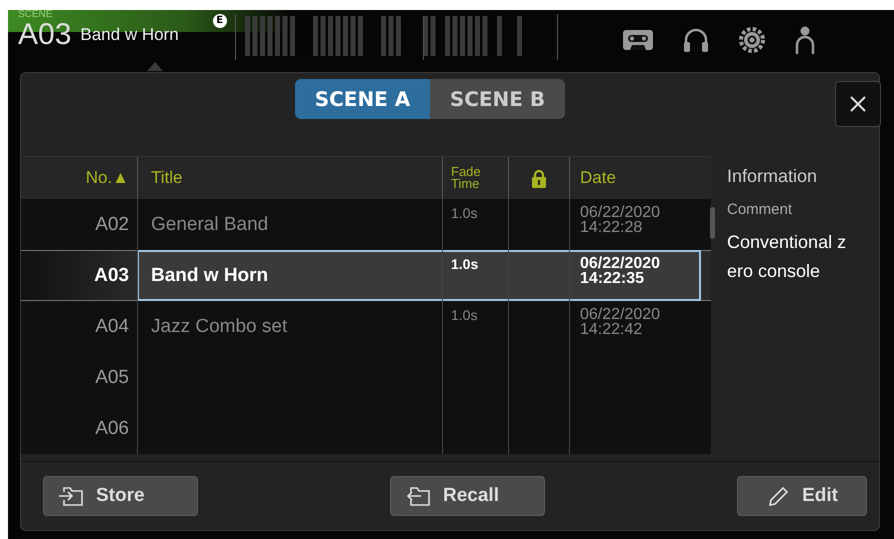 Image resolution: width=894 pixels, height=539 pixels. I want to click on edit-button: Edit, so click(802, 496).